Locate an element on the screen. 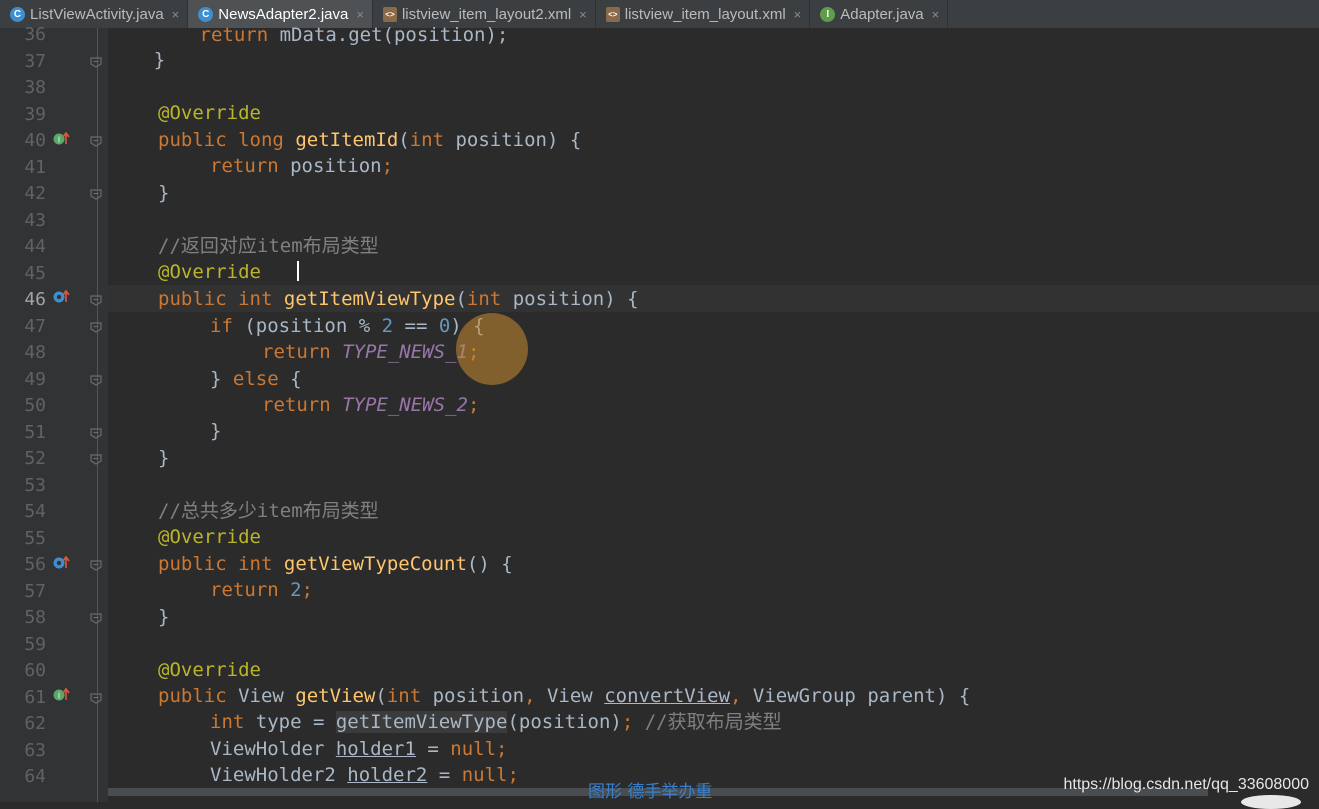  line-number: 36 is located at coordinates (35, 34).